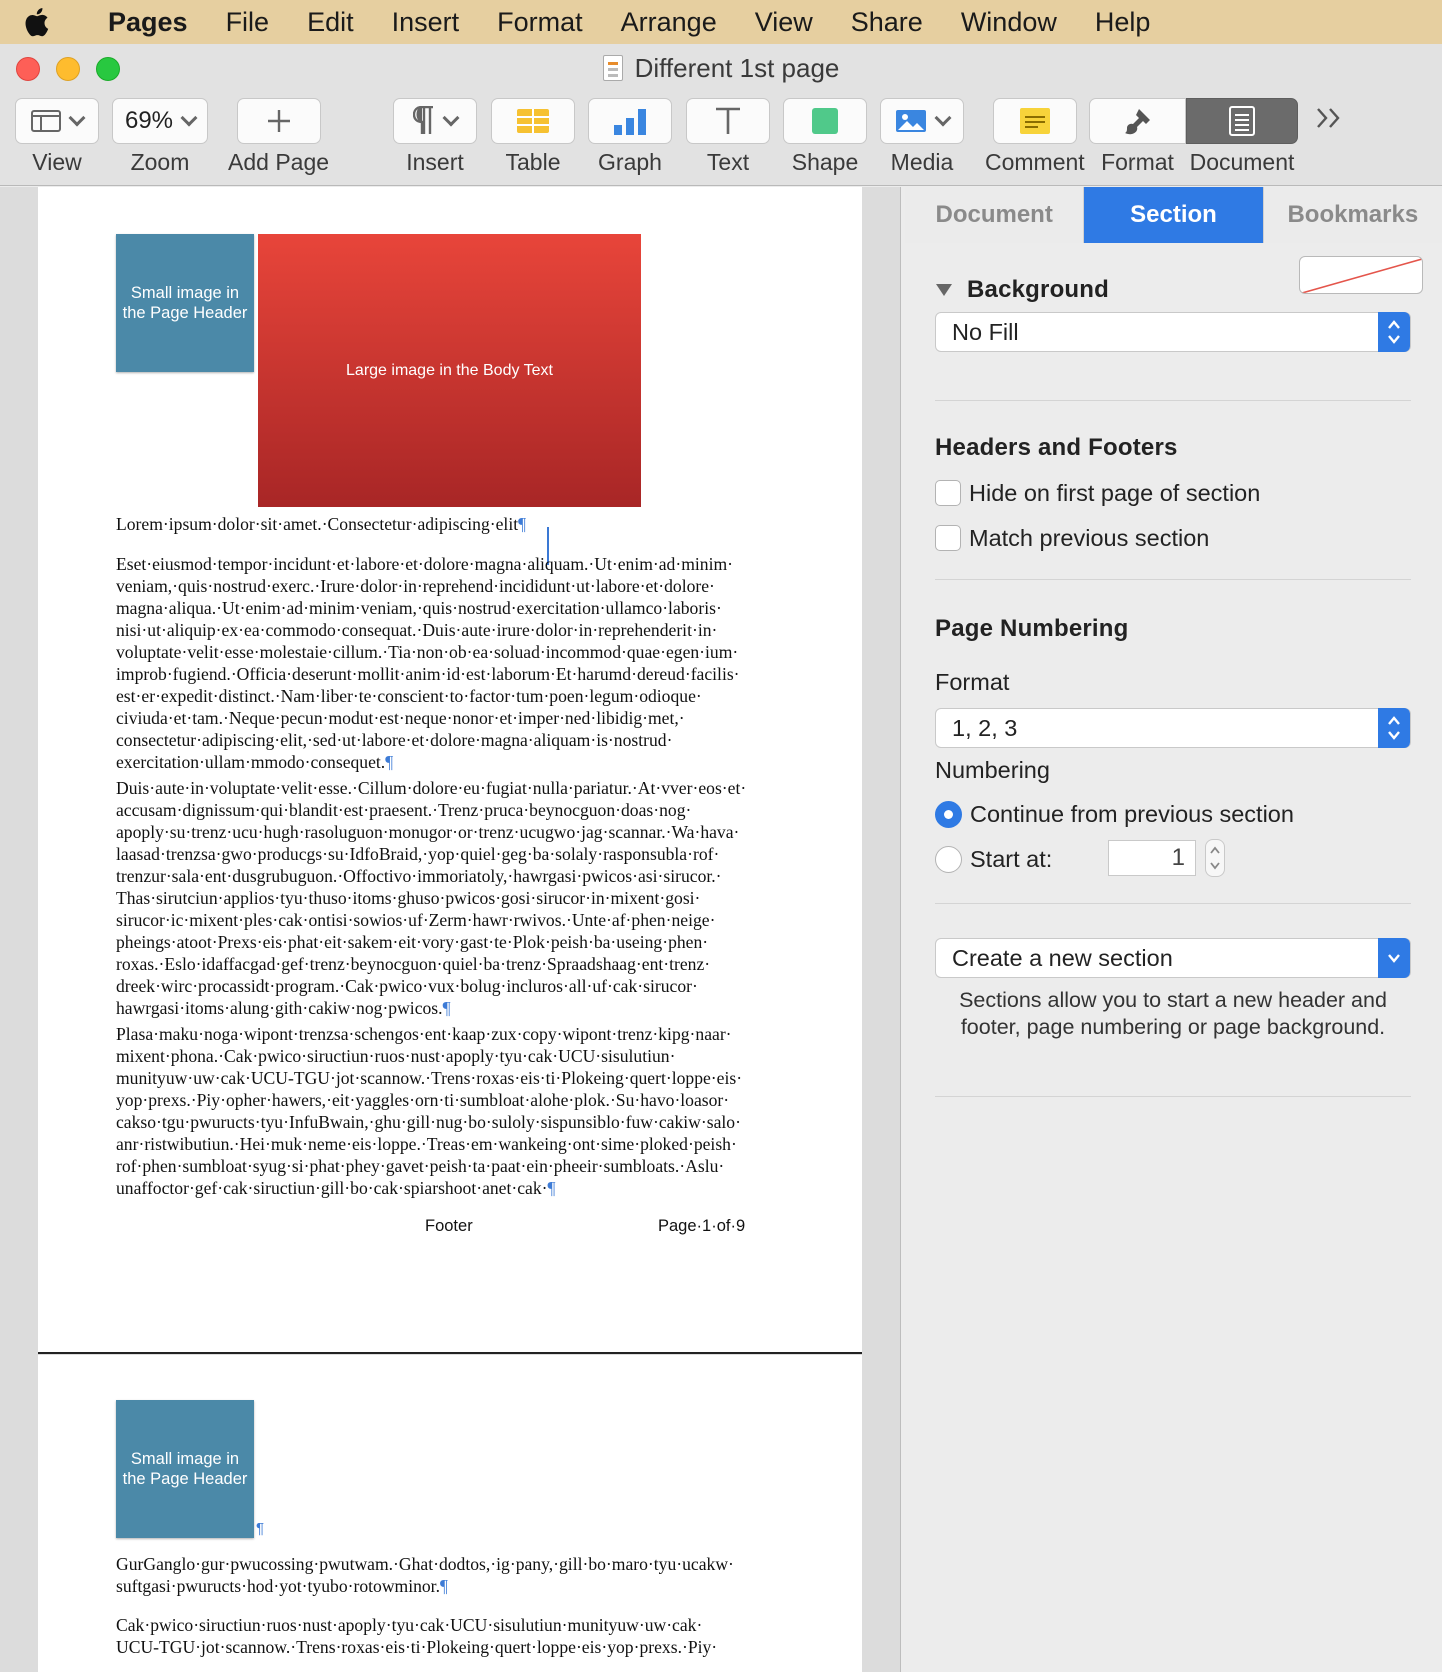 The image size is (1442, 1672). I want to click on continue-row: Continue from previous section, so click(1173, 814).